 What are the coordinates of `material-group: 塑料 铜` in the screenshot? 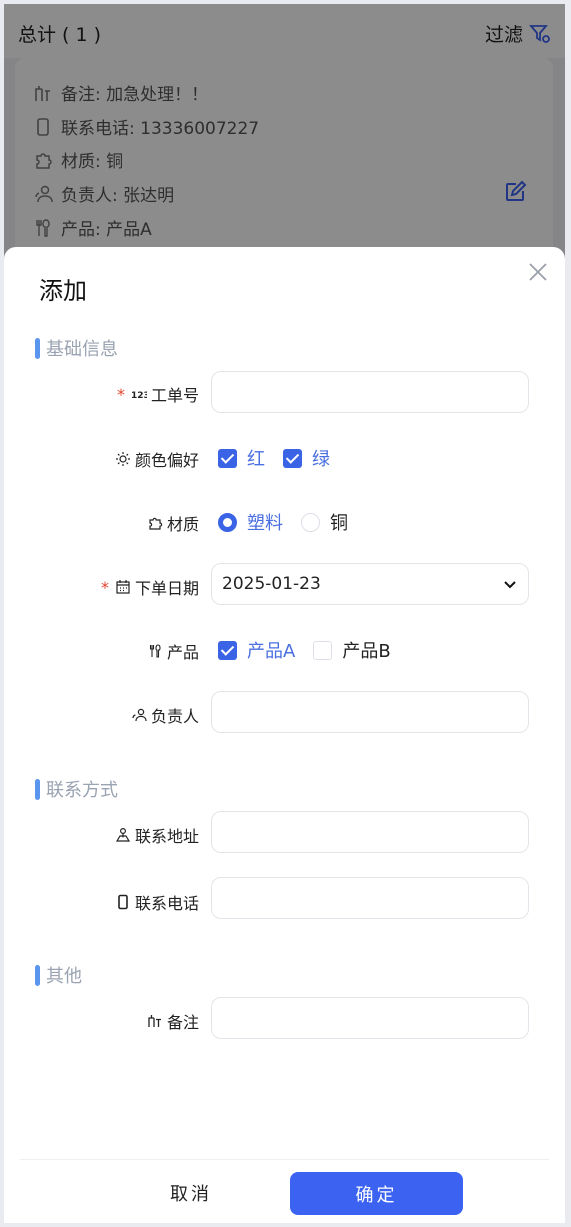 It's located at (283, 522).